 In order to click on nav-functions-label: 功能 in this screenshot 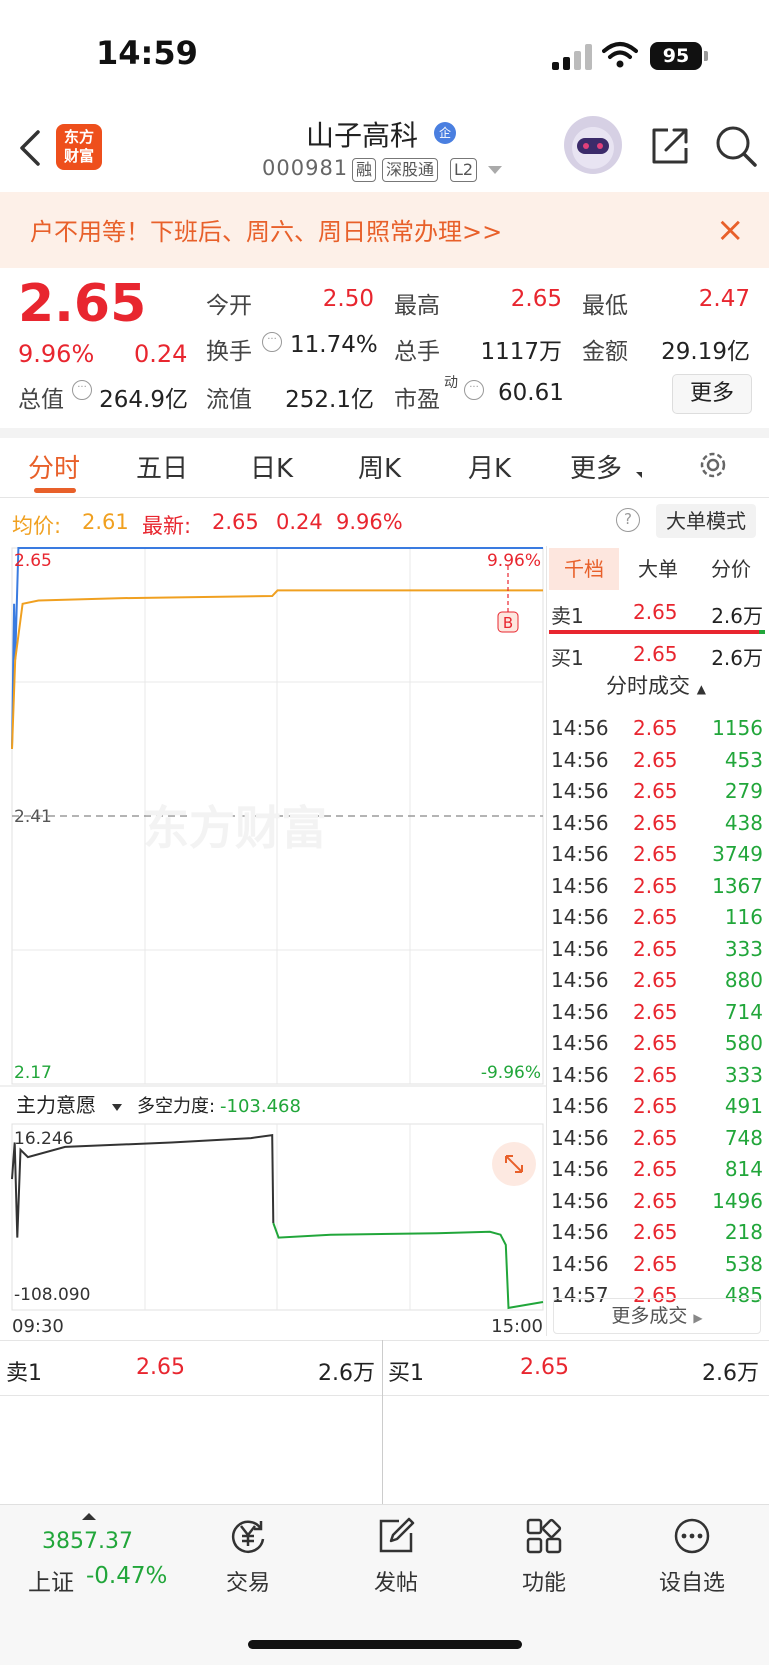, I will do `click(543, 1583)`.